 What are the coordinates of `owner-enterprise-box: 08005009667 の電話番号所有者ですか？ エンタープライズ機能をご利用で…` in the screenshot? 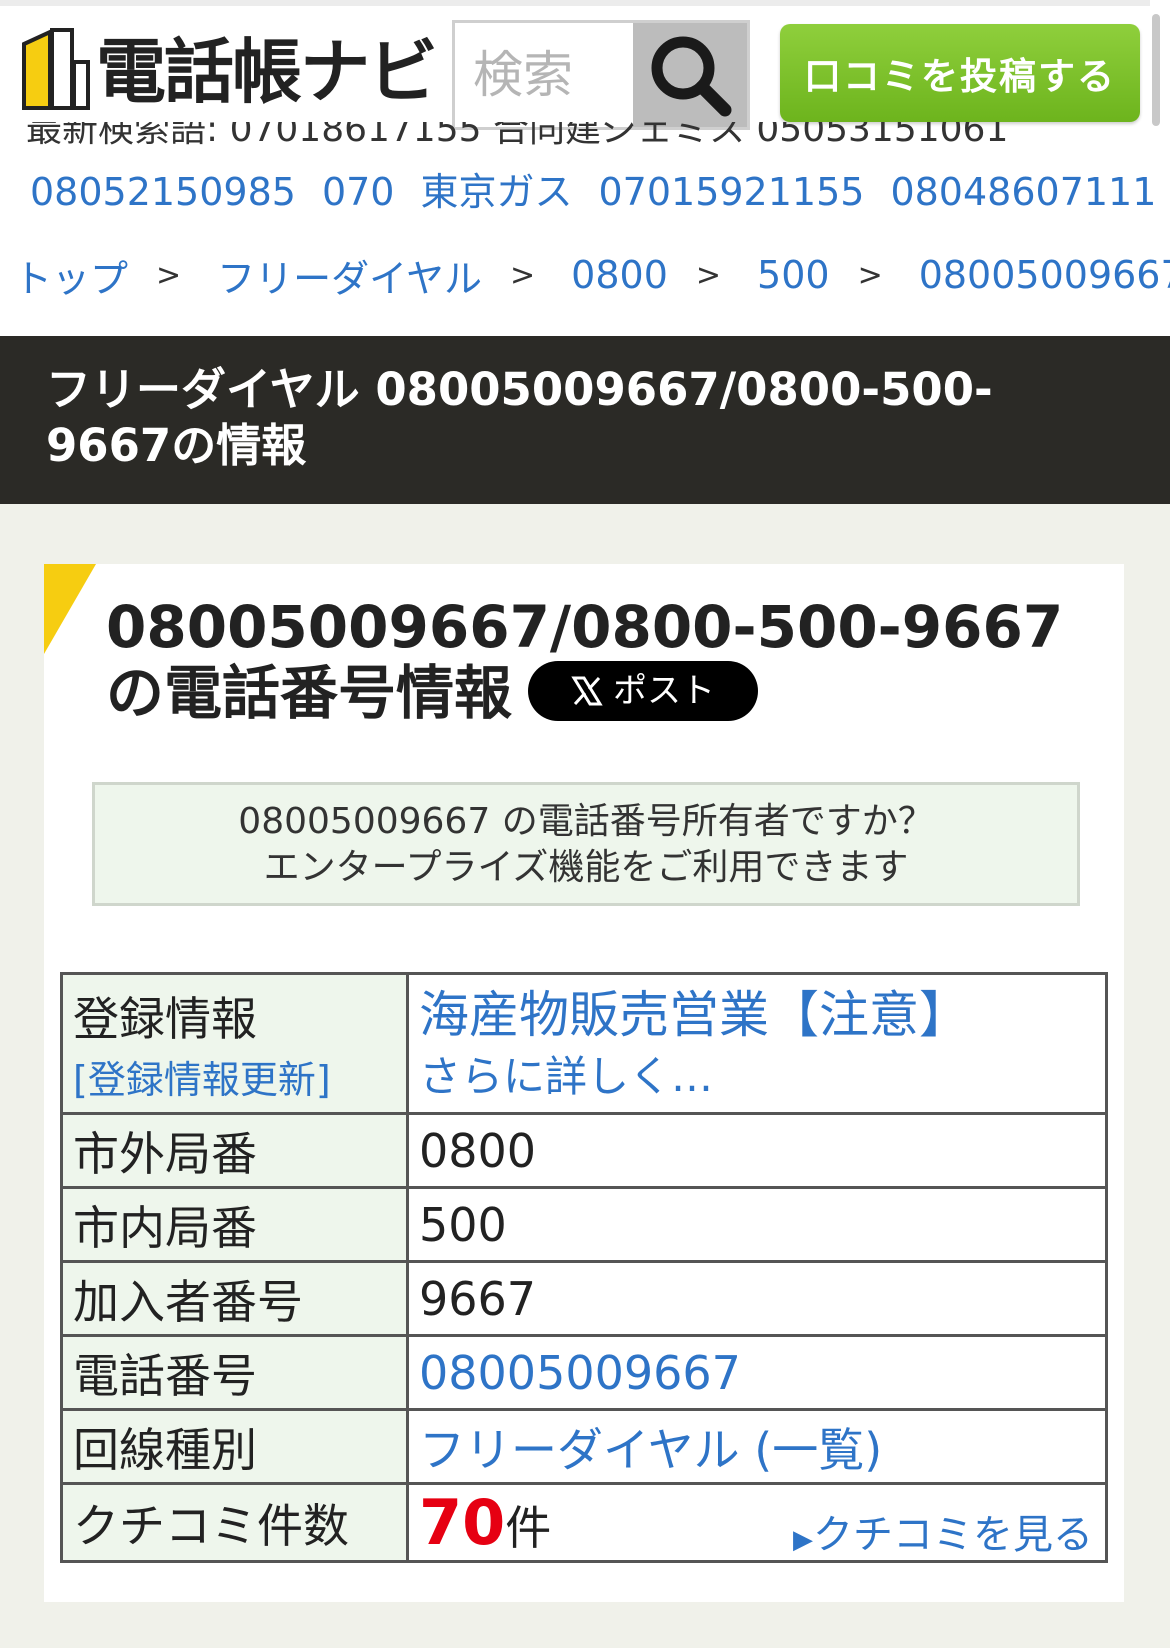 It's located at (586, 844).